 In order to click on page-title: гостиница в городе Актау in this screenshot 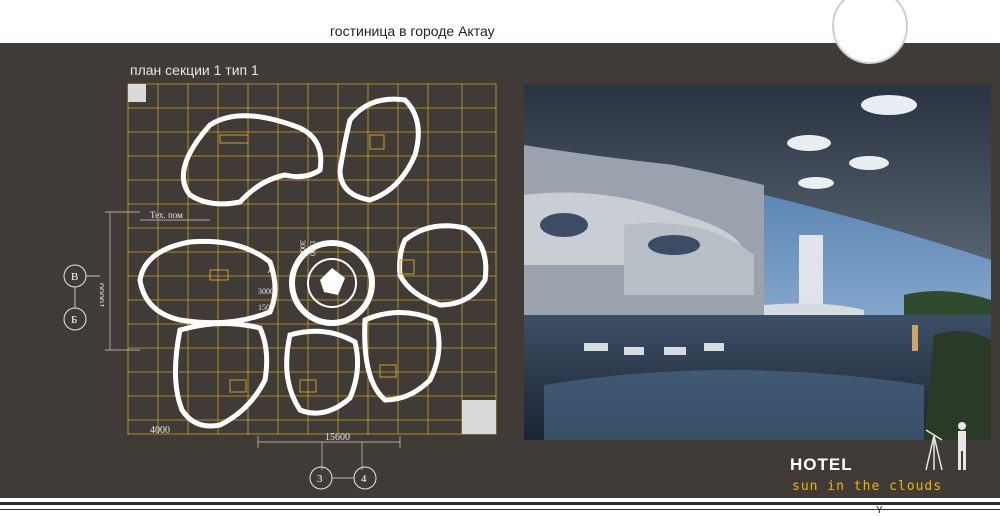, I will do `click(412, 31)`.